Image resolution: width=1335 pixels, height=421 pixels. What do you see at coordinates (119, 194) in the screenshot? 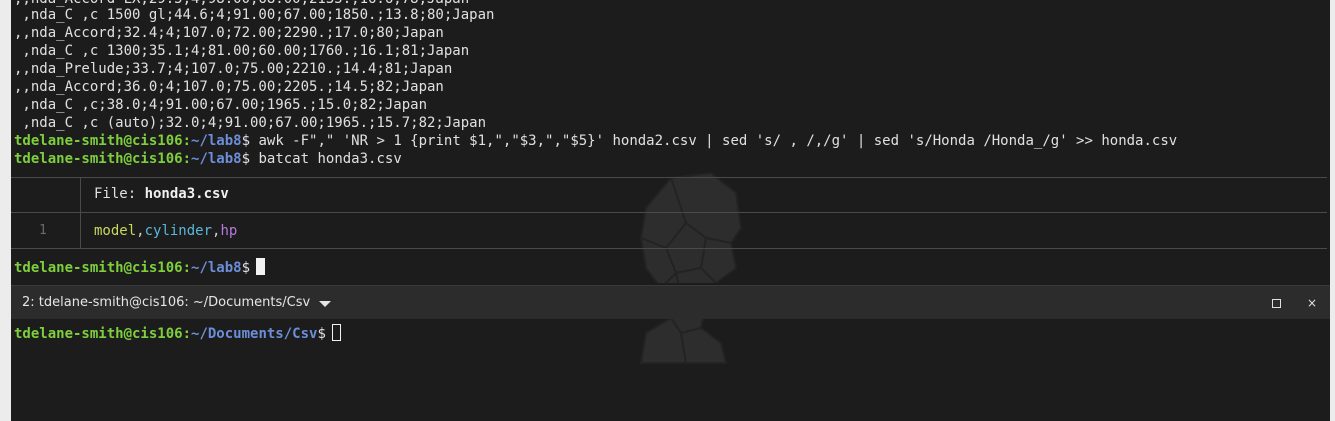
I see `bat-file-label: File:` at bounding box center [119, 194].